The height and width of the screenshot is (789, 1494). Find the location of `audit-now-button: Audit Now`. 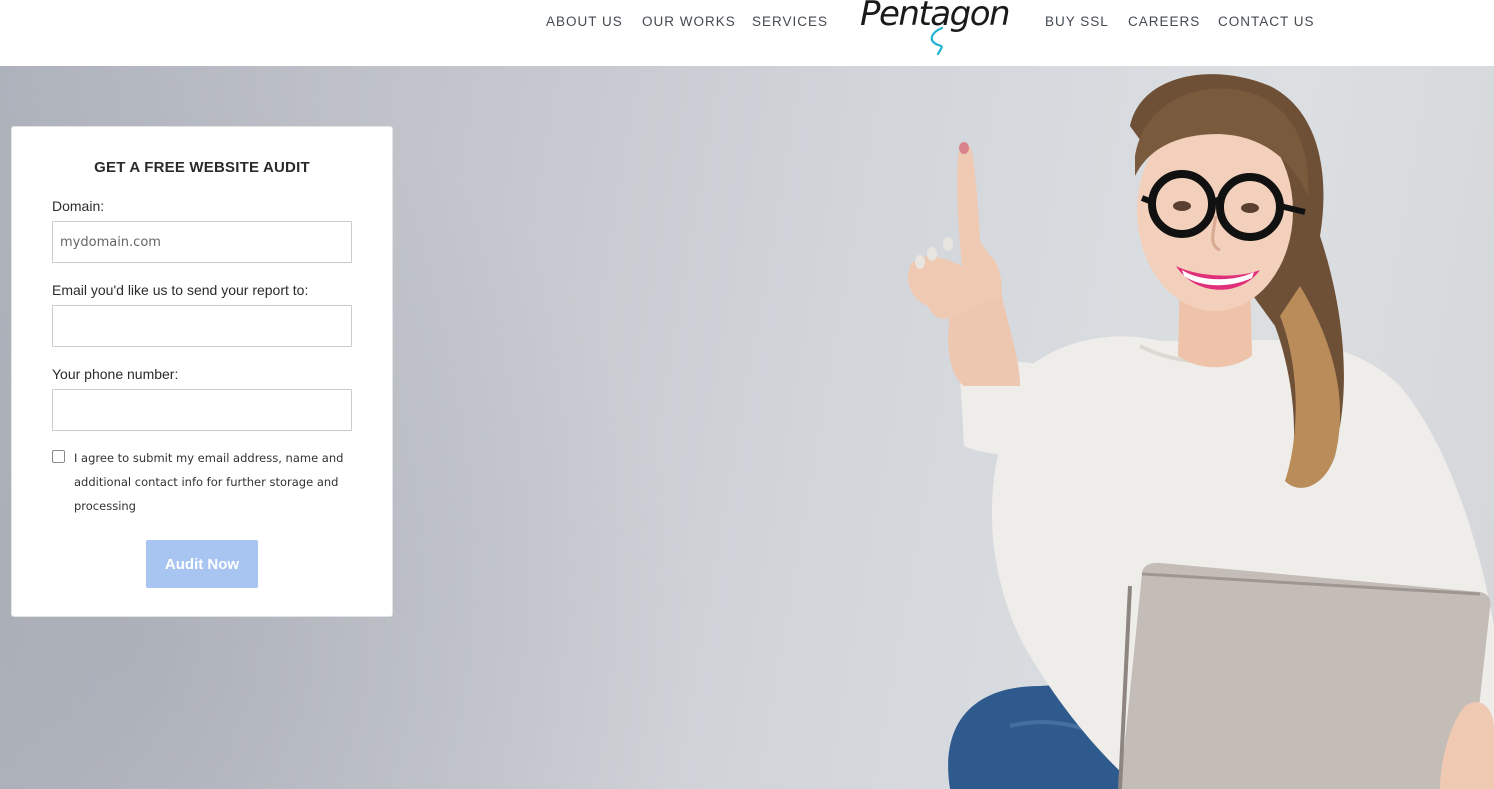

audit-now-button: Audit Now is located at coordinates (202, 564).